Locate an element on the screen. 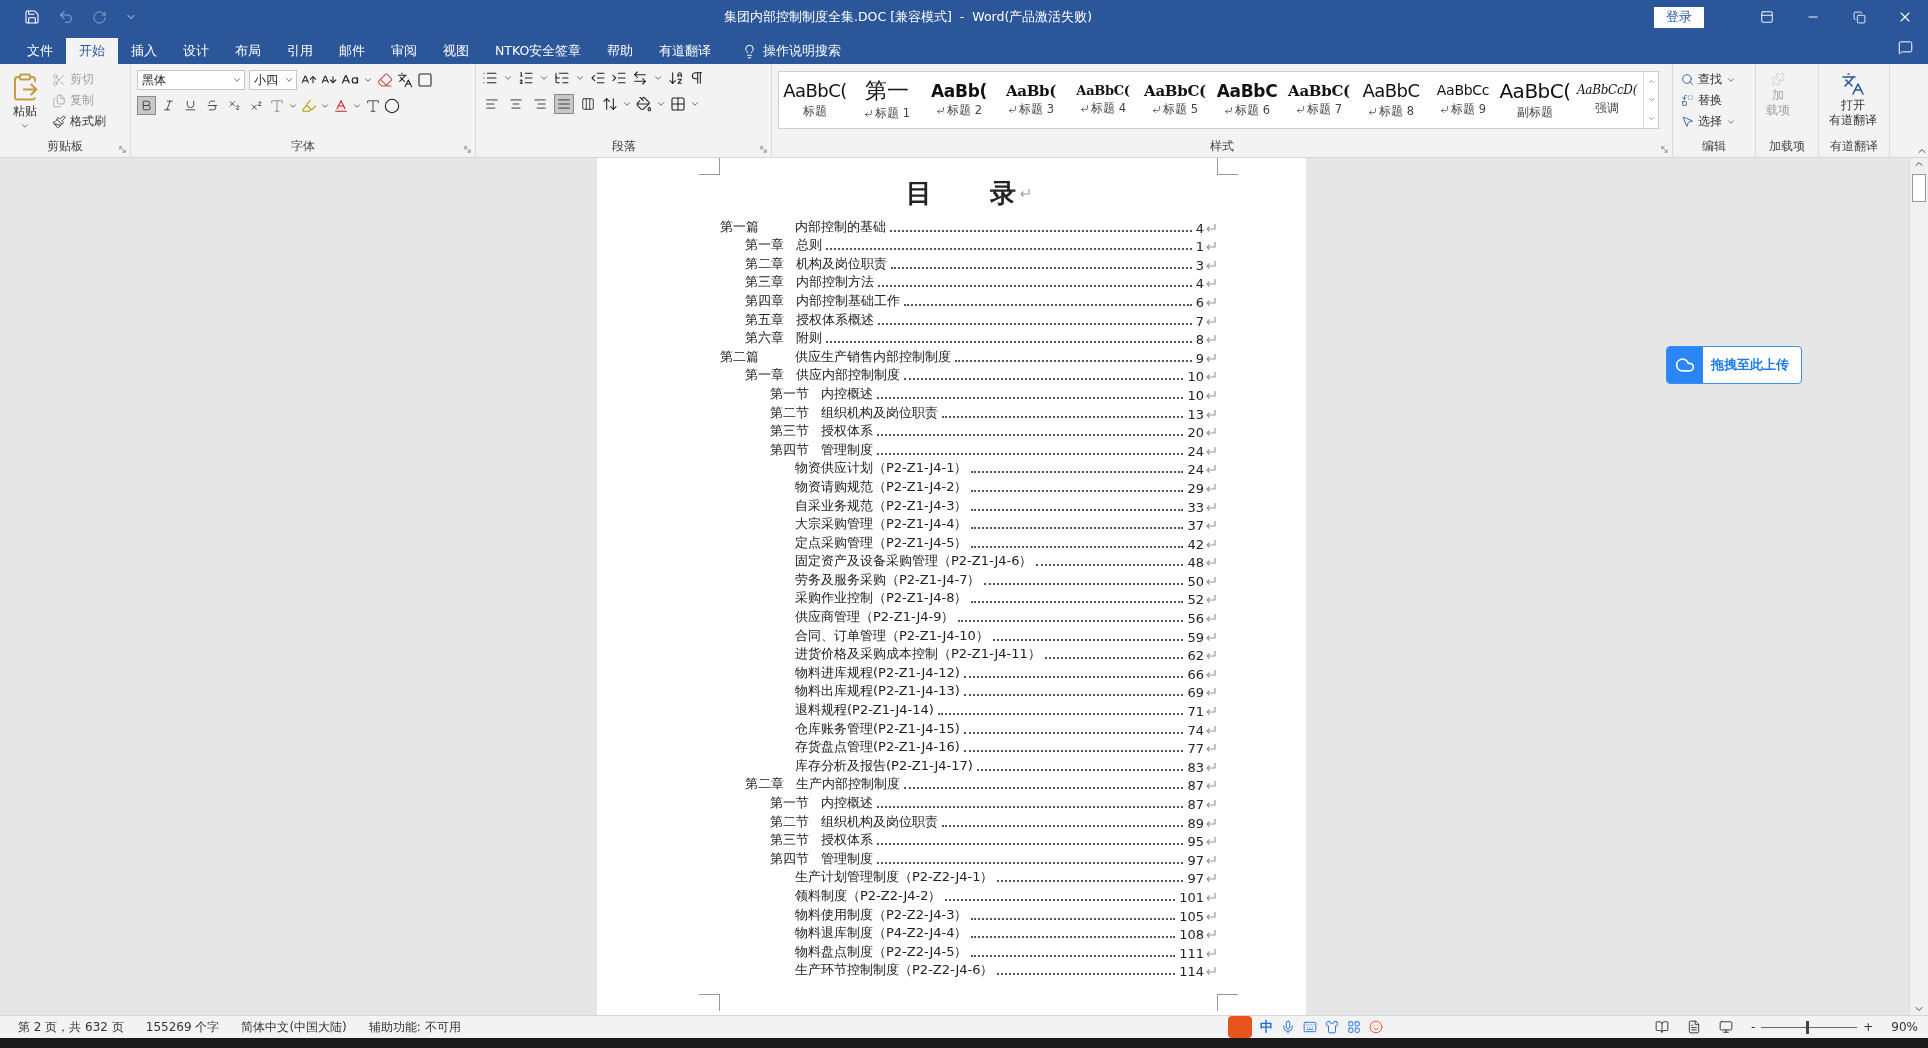  toc-title: 物资请购规范（P2-Z1-J4-2） is located at coordinates (881, 486).